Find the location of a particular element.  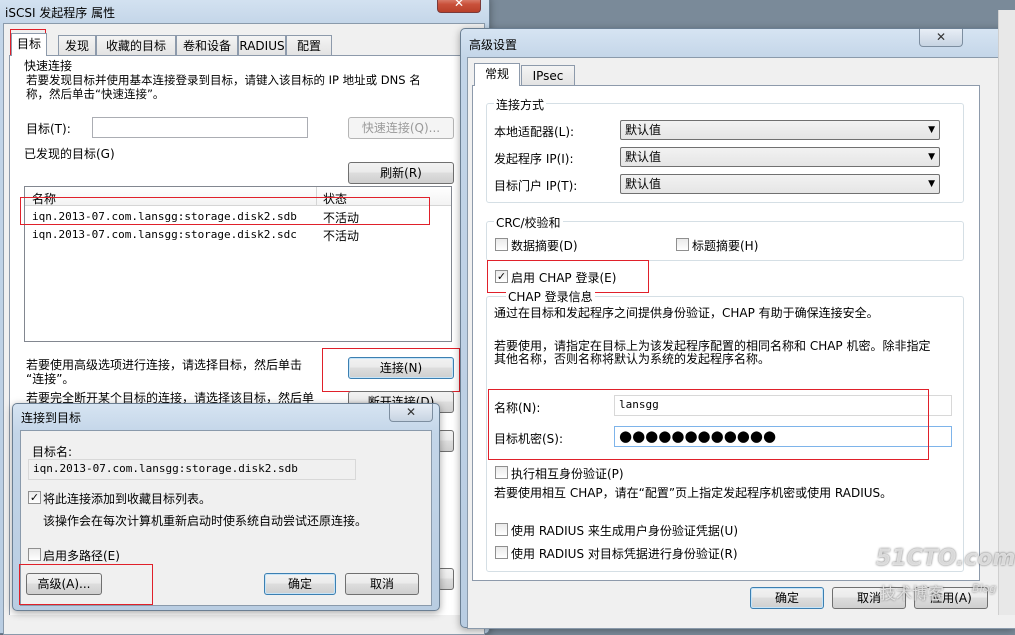

radius-target-label: 使用 RADIUS 对目标凭据进行身份验证(R) is located at coordinates (624, 554).